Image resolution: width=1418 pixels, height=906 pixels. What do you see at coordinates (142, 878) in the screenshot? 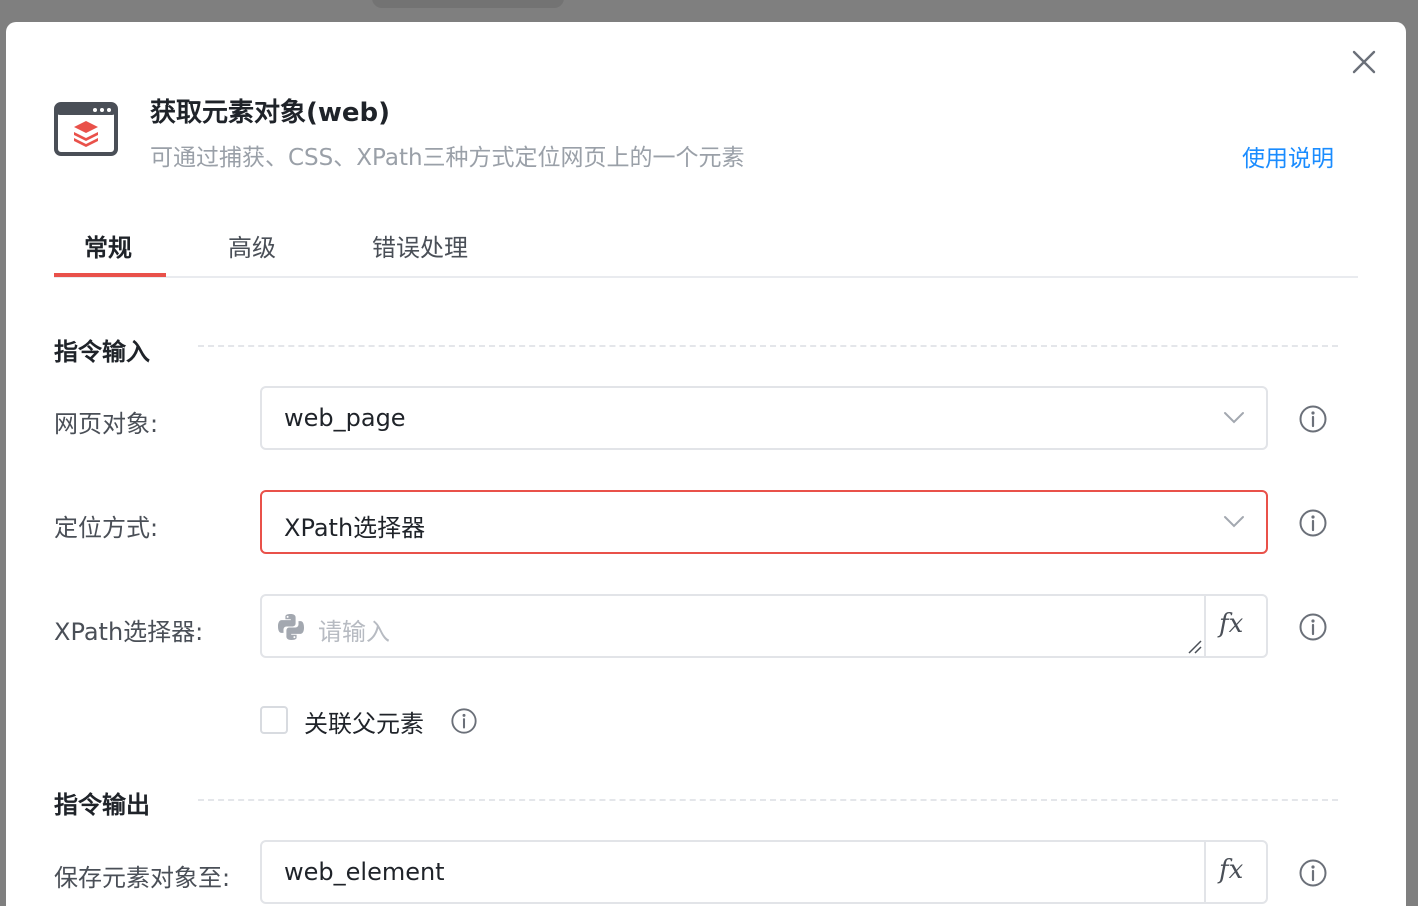
I see `save-to-label: 保存元素对象至:` at bounding box center [142, 878].